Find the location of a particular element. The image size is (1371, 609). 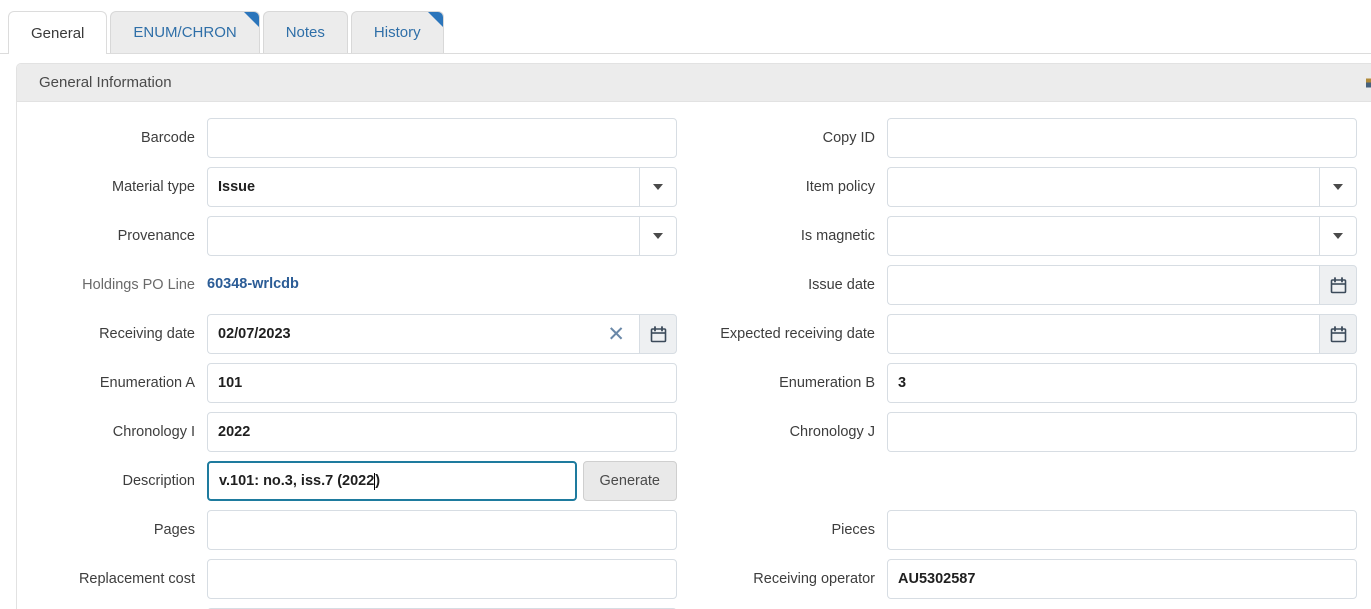

field-row-item-policy: Item policy is located at coordinates (1034, 187).